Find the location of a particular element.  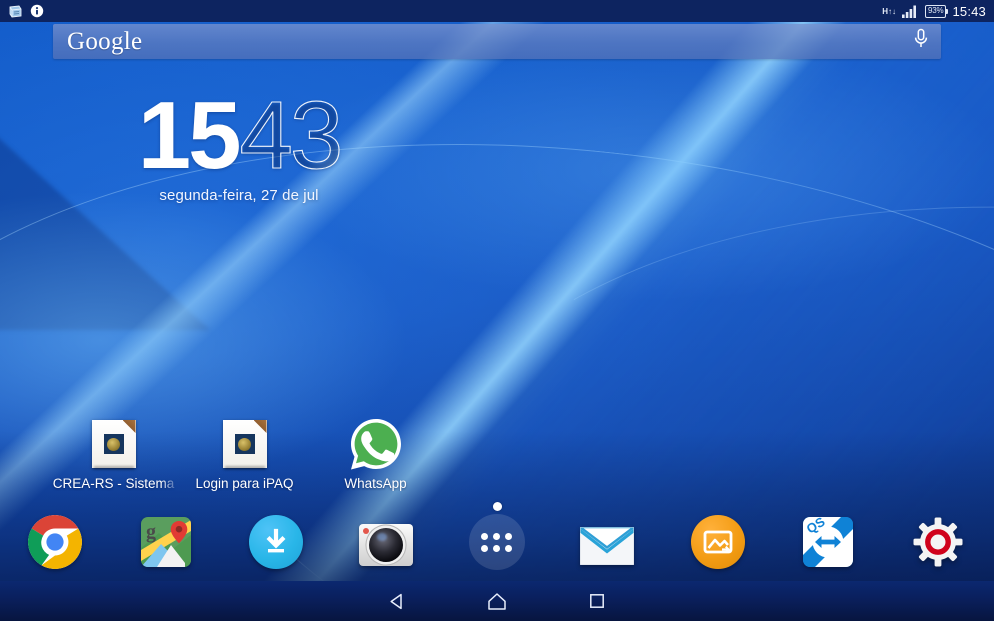

dock-item-downloads is located at coordinates (276, 542).